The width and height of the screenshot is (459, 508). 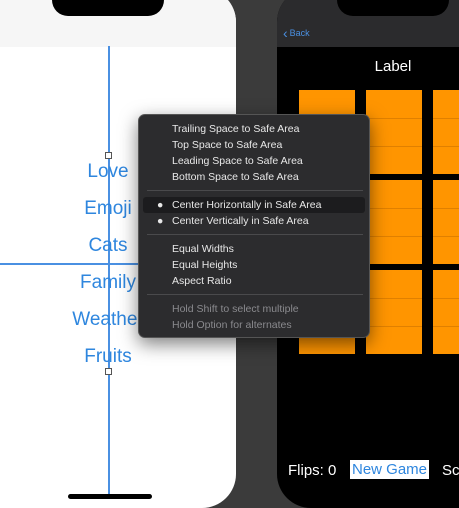 I want to click on resize-handle-bottom, so click(x=108, y=371).